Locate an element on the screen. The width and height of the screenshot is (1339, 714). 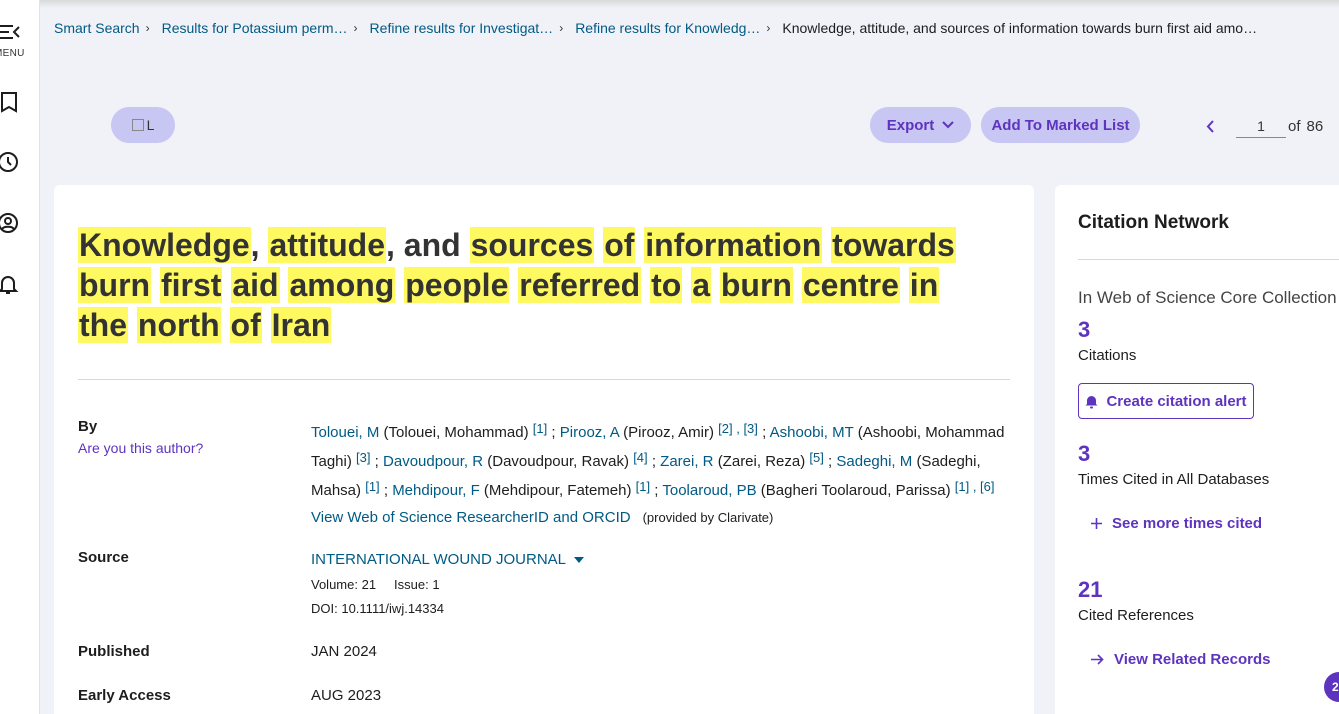
related-records-label: View Related Records is located at coordinates (1192, 659).